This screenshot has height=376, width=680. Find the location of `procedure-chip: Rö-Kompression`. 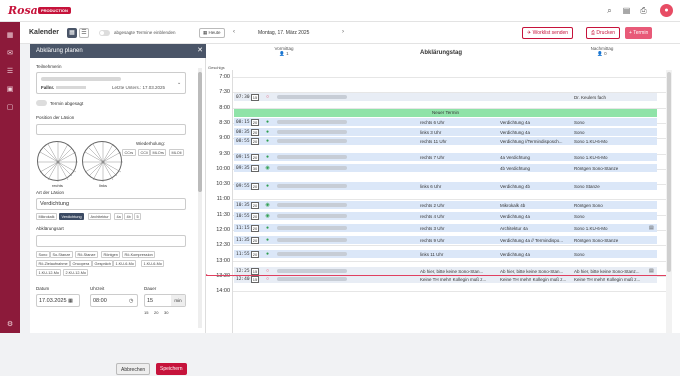

procedure-chip: Rö-Kompression is located at coordinates (139, 254).